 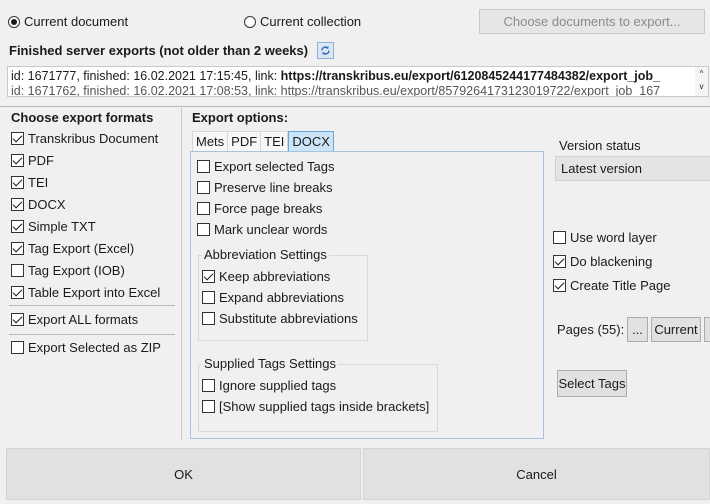 I want to click on checkbox-label: [Show supplied tags inside brackets], so click(x=324, y=406).